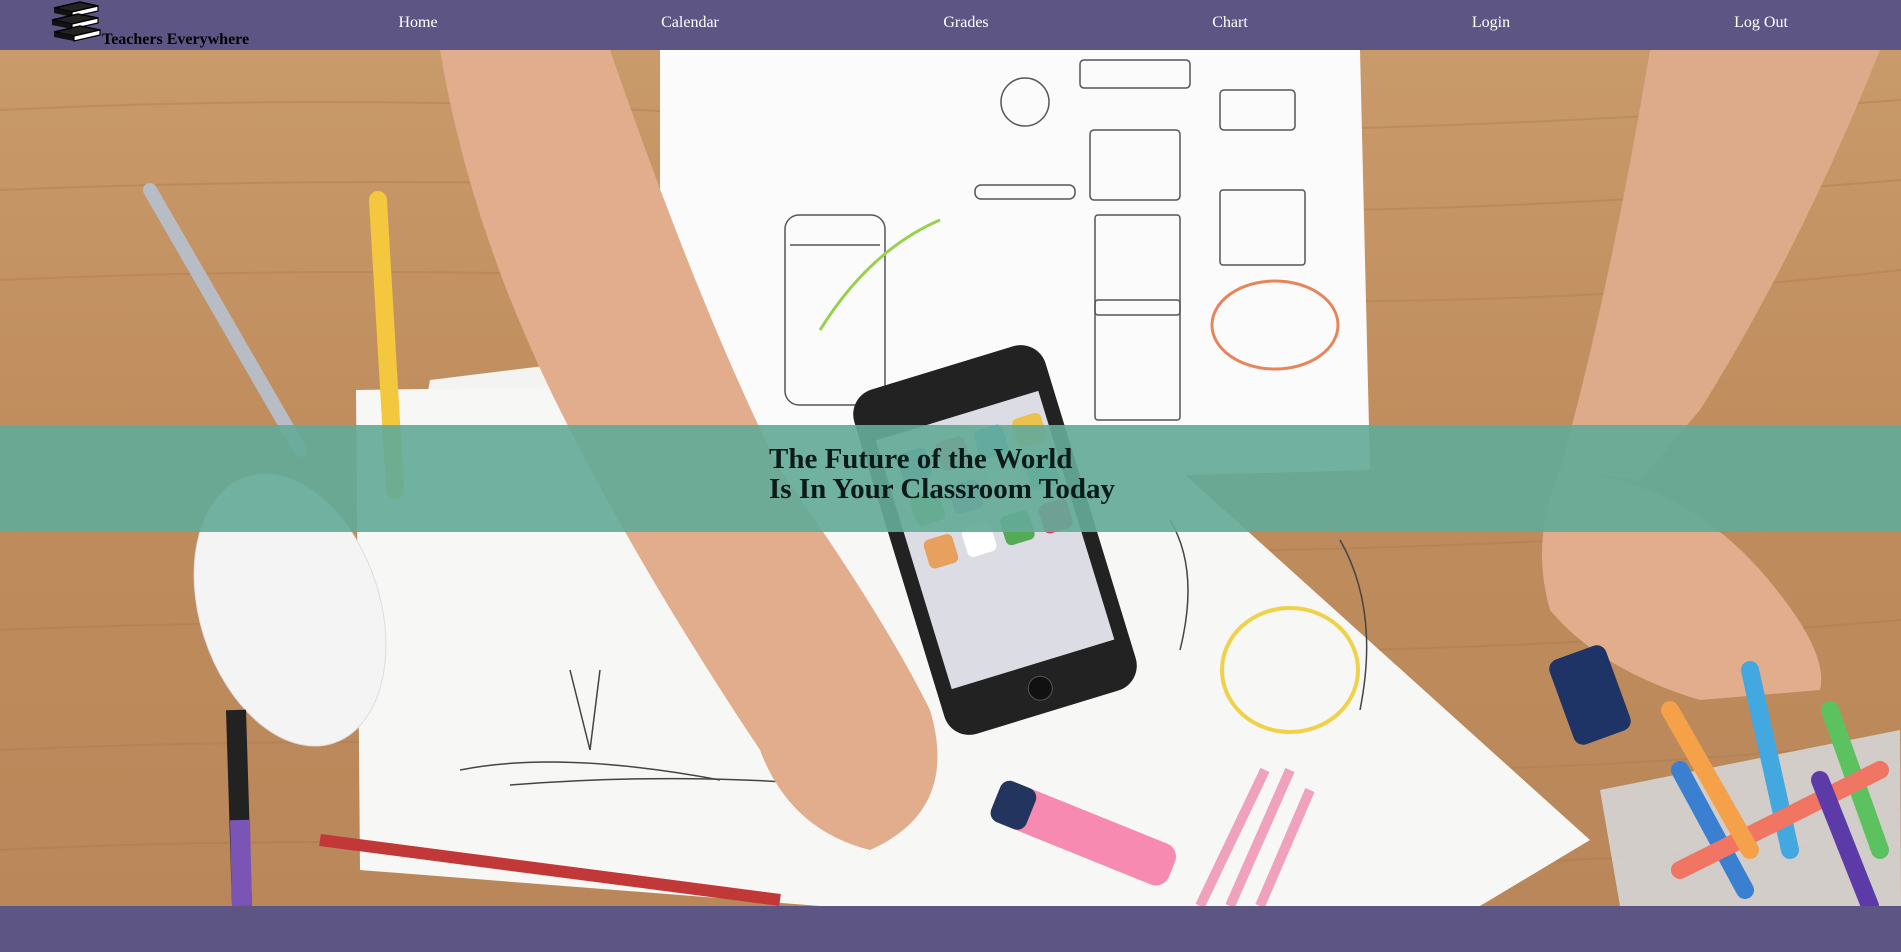 The image size is (1901, 952). I want to click on books-stack-icon, so click(76, 21).